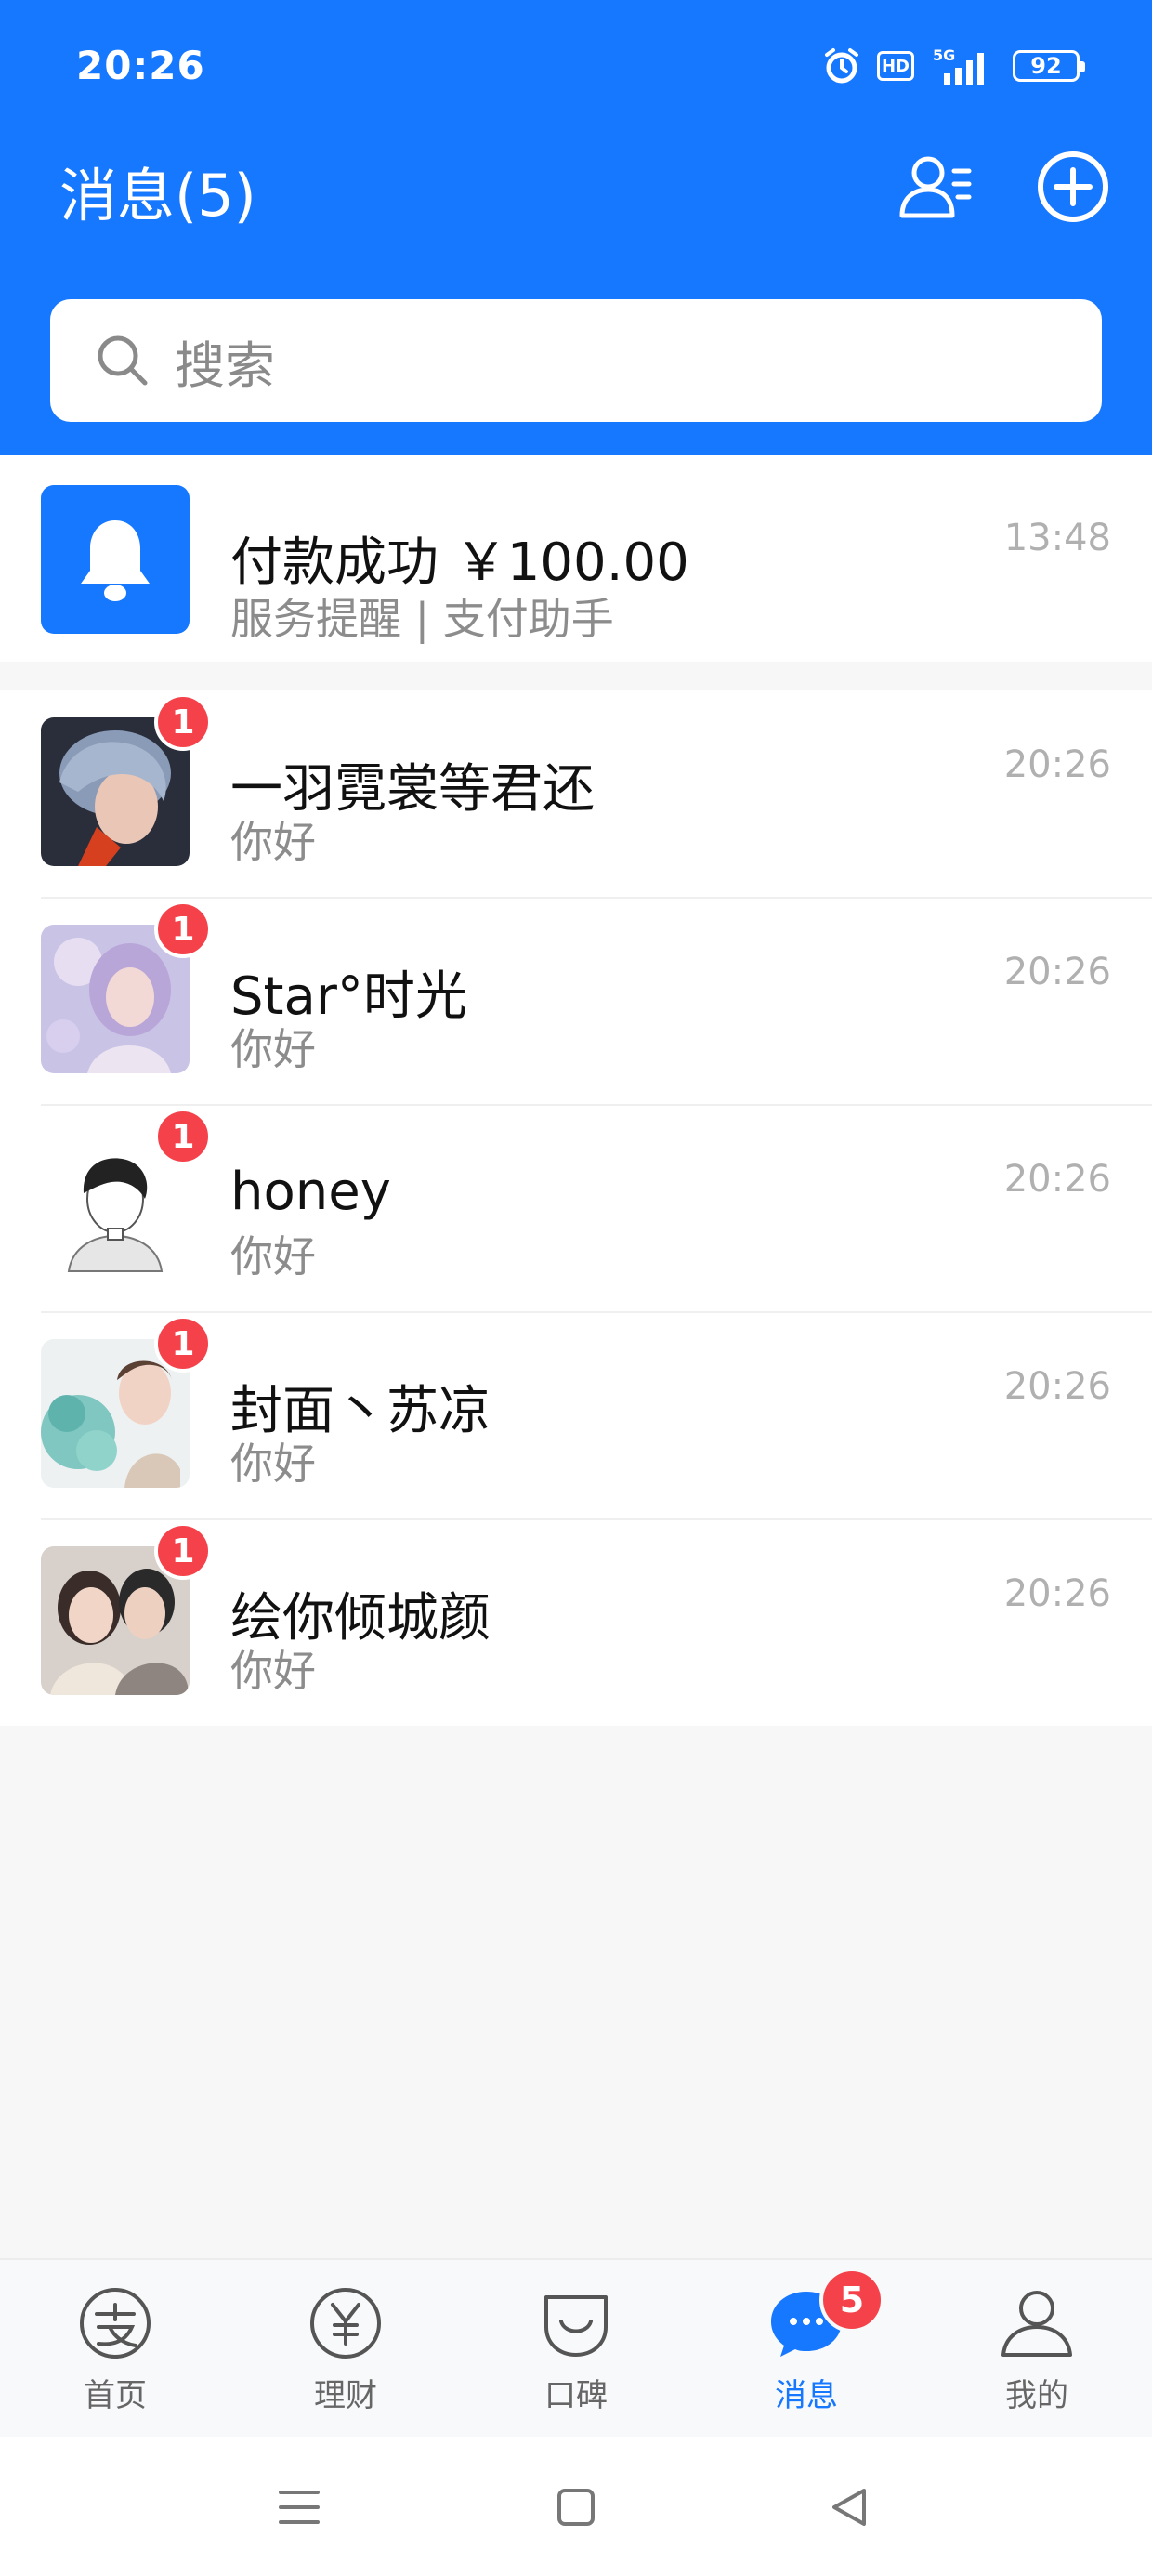 This screenshot has width=1152, height=2576. I want to click on system-navigation-bar, so click(576, 2506).